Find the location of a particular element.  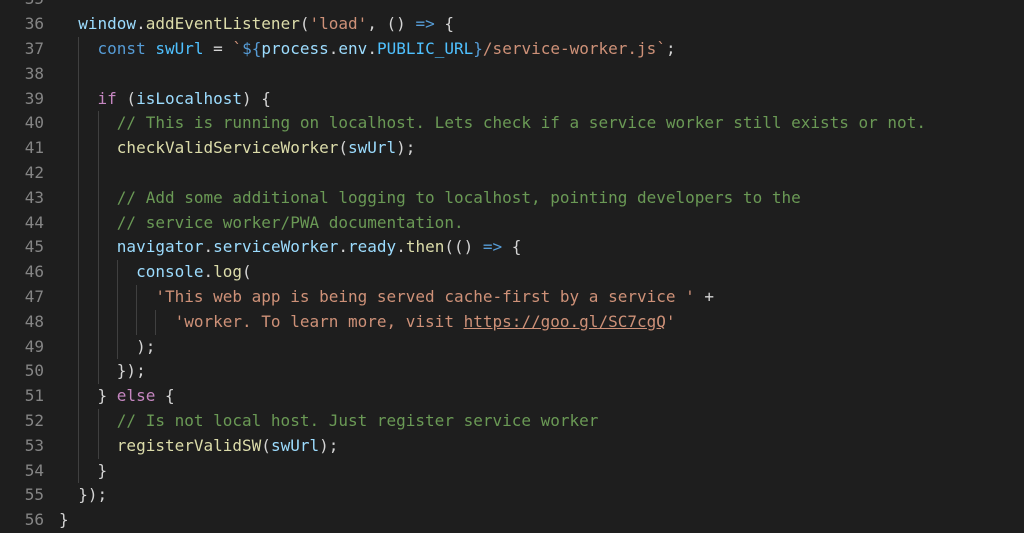

code-line: 44 // service worker/PWA documentation. is located at coordinates (512, 223).